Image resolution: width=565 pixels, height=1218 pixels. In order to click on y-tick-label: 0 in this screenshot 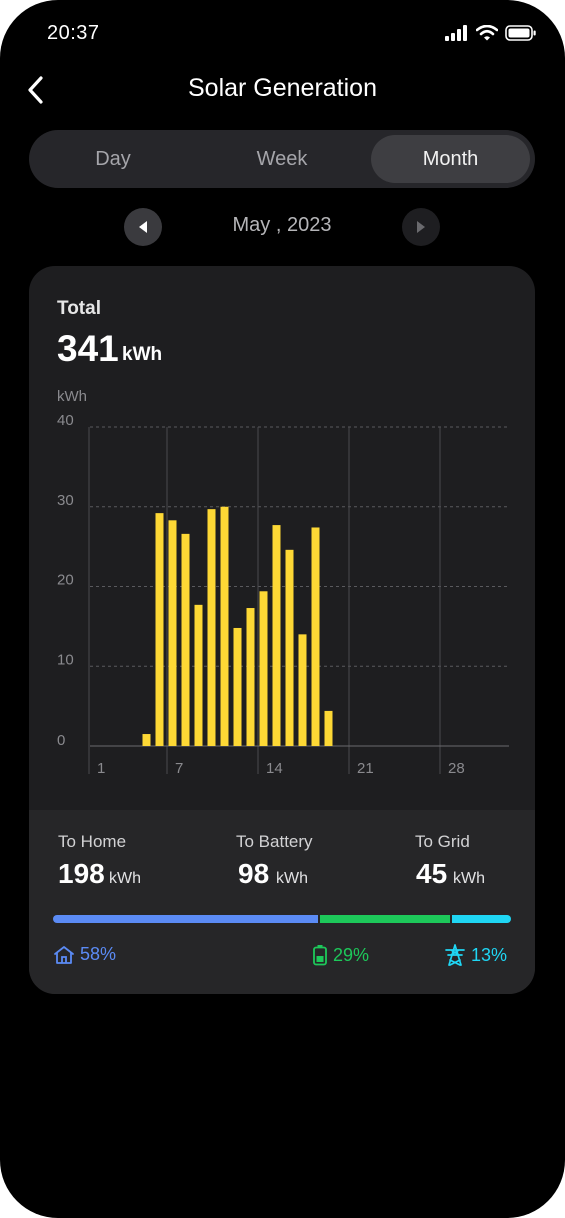, I will do `click(61, 740)`.